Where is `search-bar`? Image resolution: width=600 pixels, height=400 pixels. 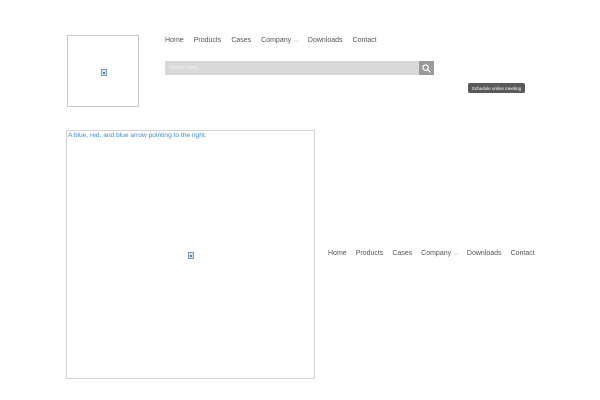
search-bar is located at coordinates (299, 68).